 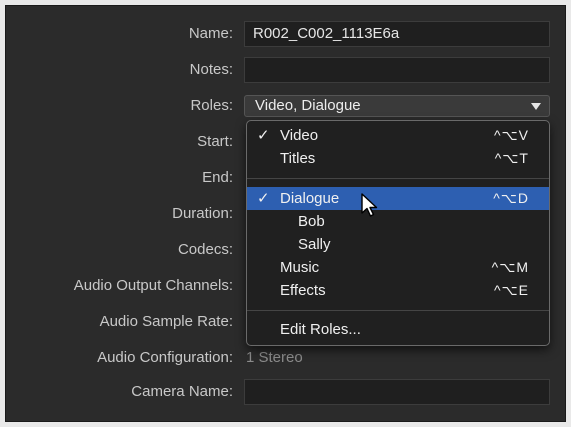 What do you see at coordinates (274, 357) in the screenshot?
I see `audio-configuration-value: 1 Stereo` at bounding box center [274, 357].